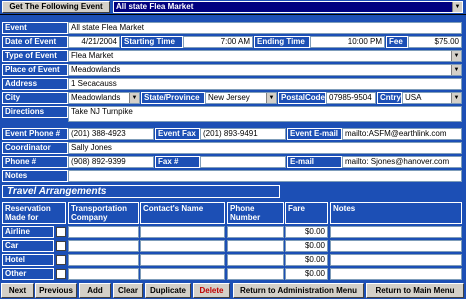  What do you see at coordinates (314, 162) in the screenshot?
I see `email-label: E-mail` at bounding box center [314, 162].